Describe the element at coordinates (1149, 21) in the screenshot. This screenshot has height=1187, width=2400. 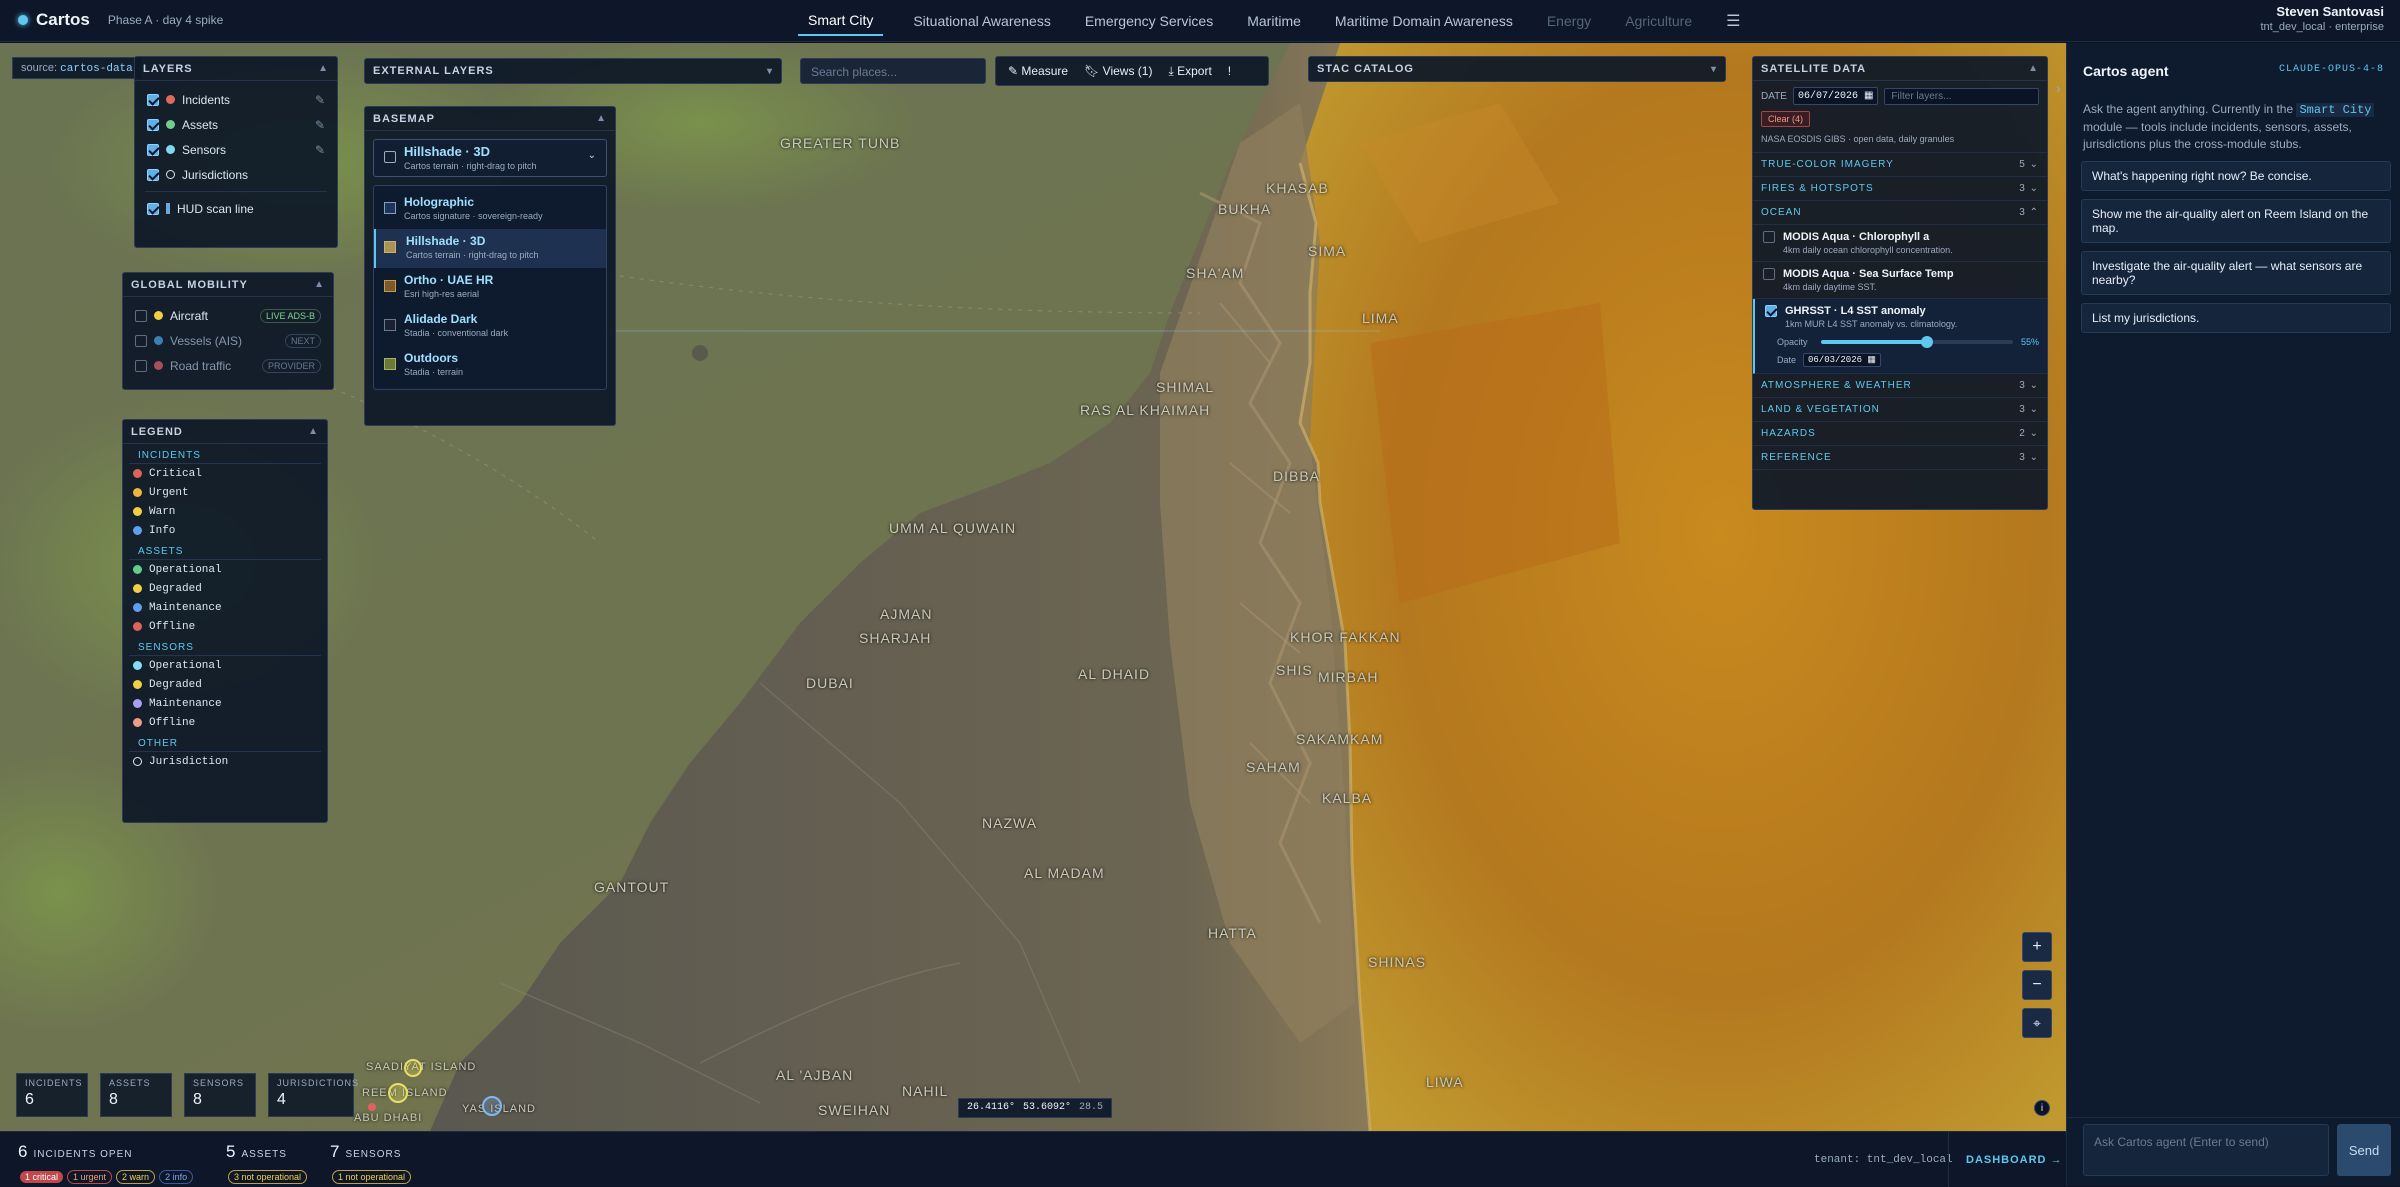
I see `tab-emergency-services: Emergency Services` at that location.